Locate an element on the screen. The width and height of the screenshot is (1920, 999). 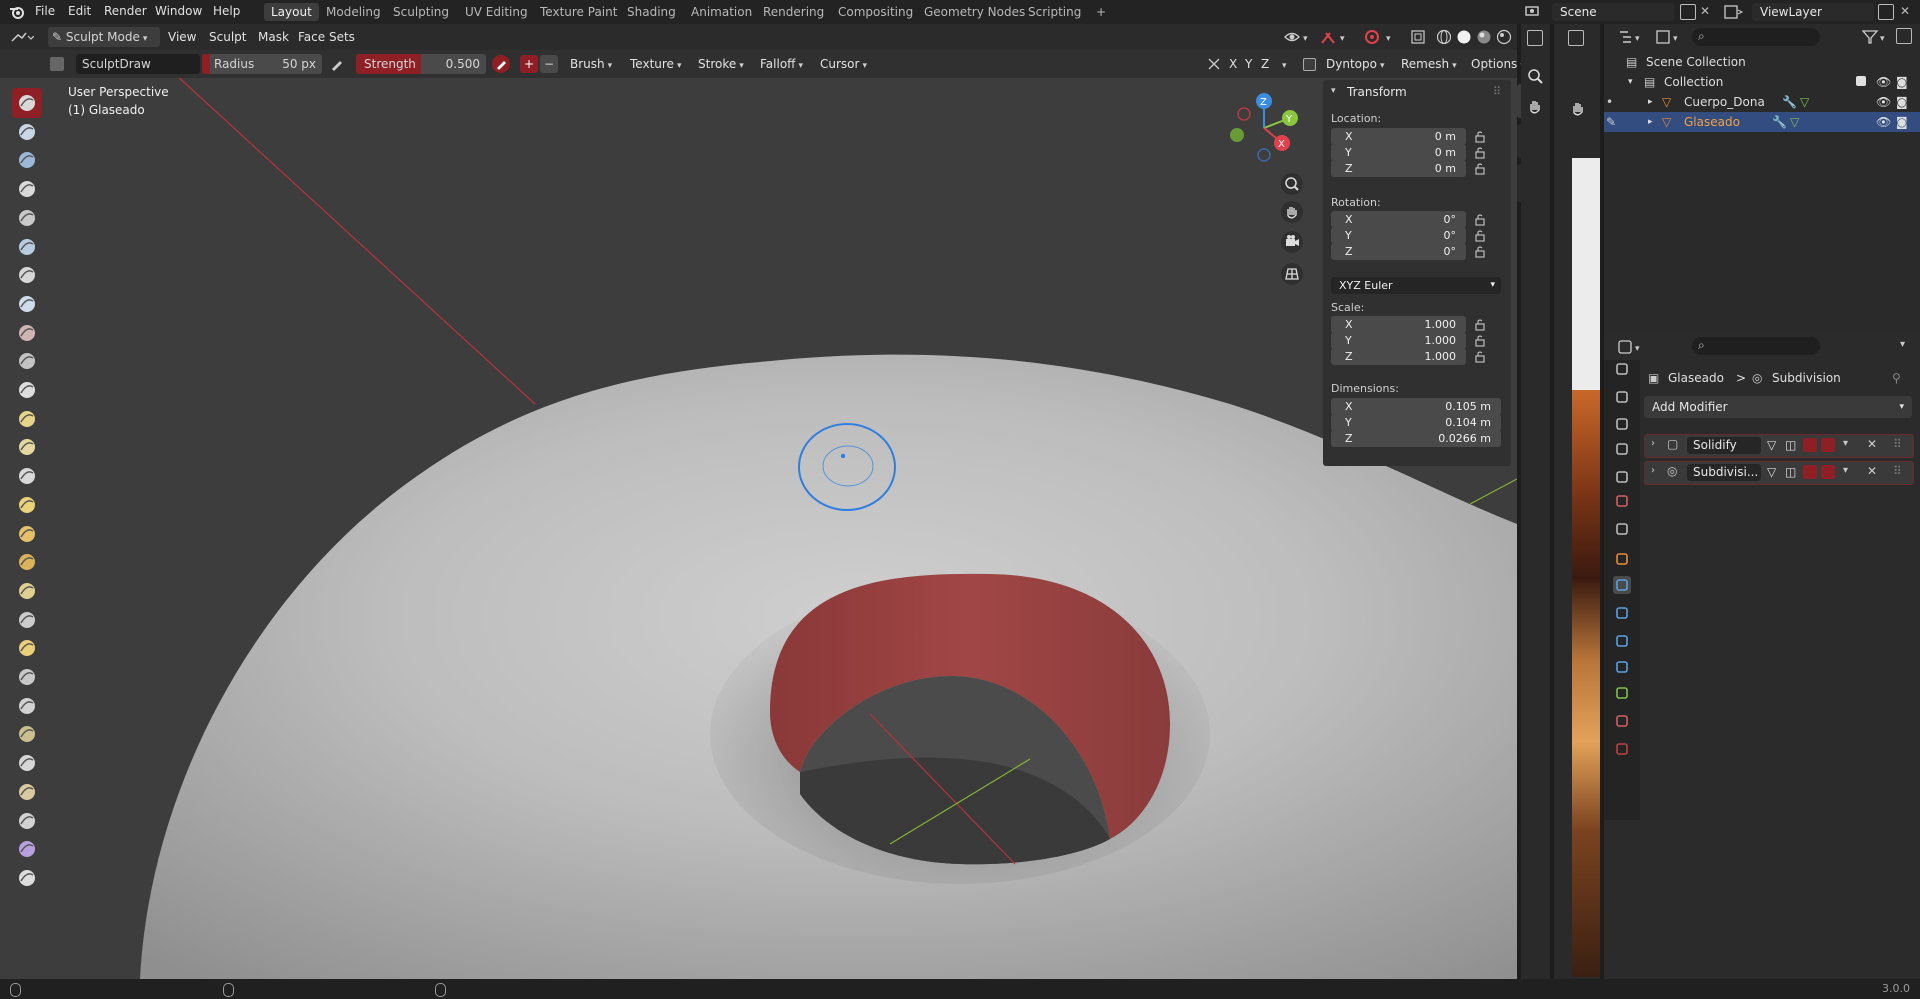
view-layer-icon is located at coordinates (1734, 12).